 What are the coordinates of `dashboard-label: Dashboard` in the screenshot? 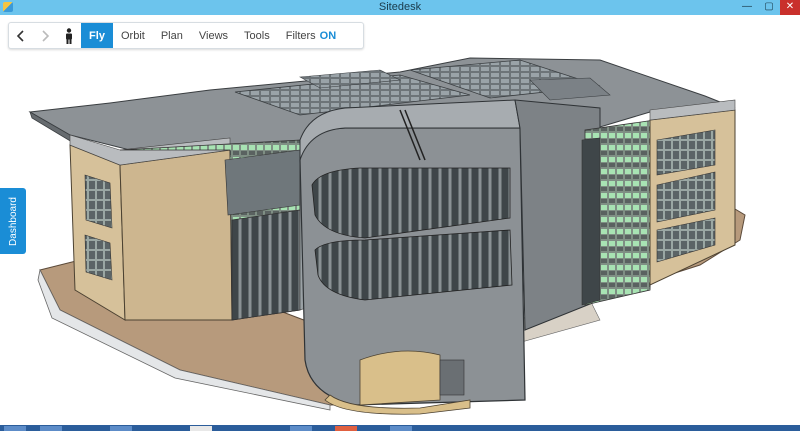 It's located at (13, 221).